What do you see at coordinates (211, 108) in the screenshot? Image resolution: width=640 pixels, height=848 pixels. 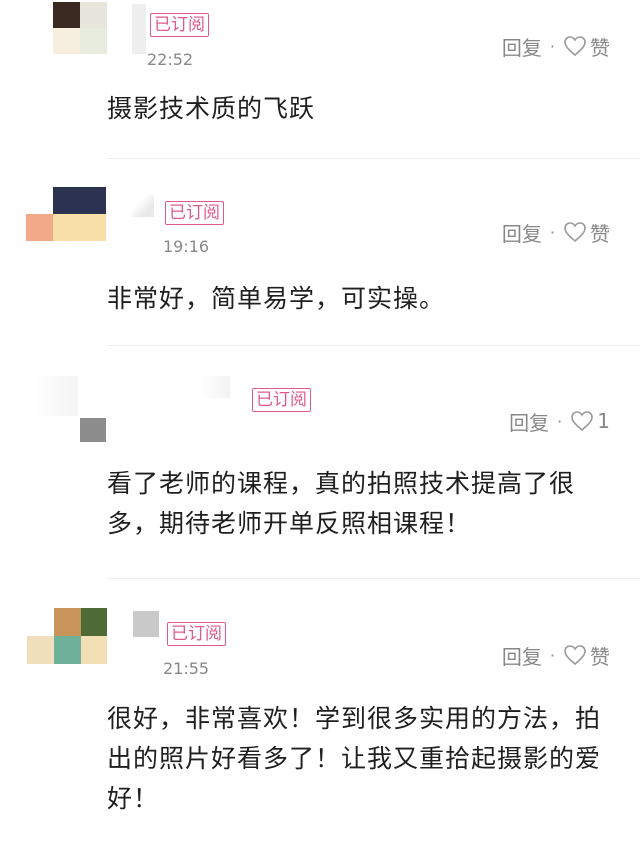 I see `comment-text: 摄影技术质的飞跃` at bounding box center [211, 108].